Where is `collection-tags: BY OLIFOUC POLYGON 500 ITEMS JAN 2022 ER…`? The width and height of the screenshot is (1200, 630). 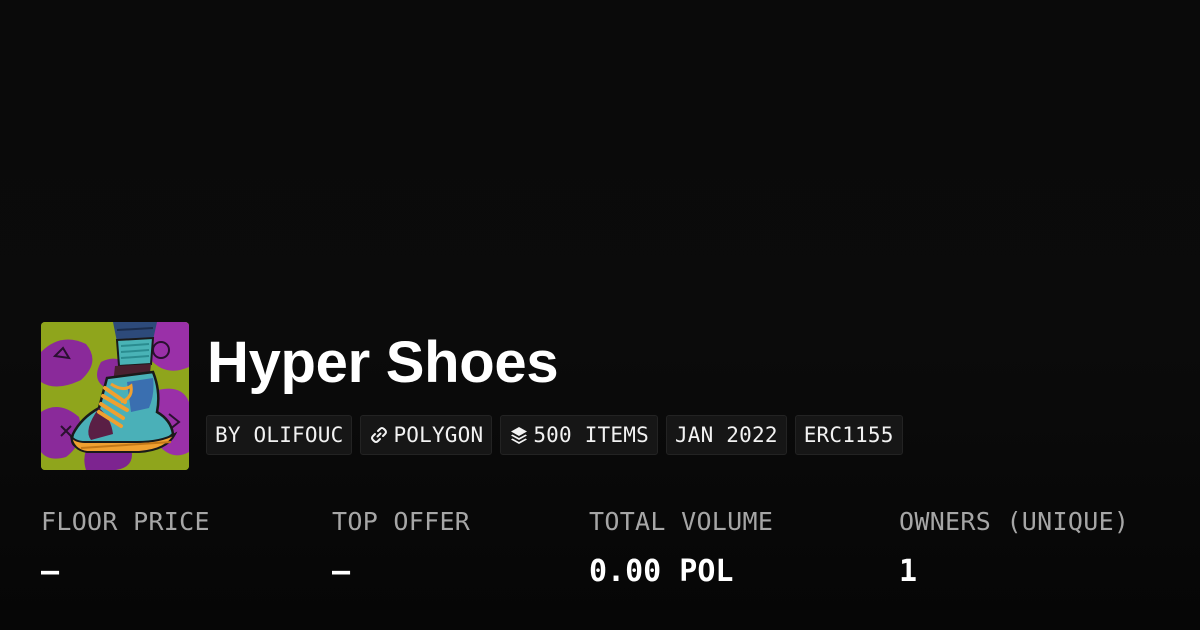
collection-tags: BY OLIFOUC POLYGON 500 ITEMS JAN 2022 ER… is located at coordinates (554, 435).